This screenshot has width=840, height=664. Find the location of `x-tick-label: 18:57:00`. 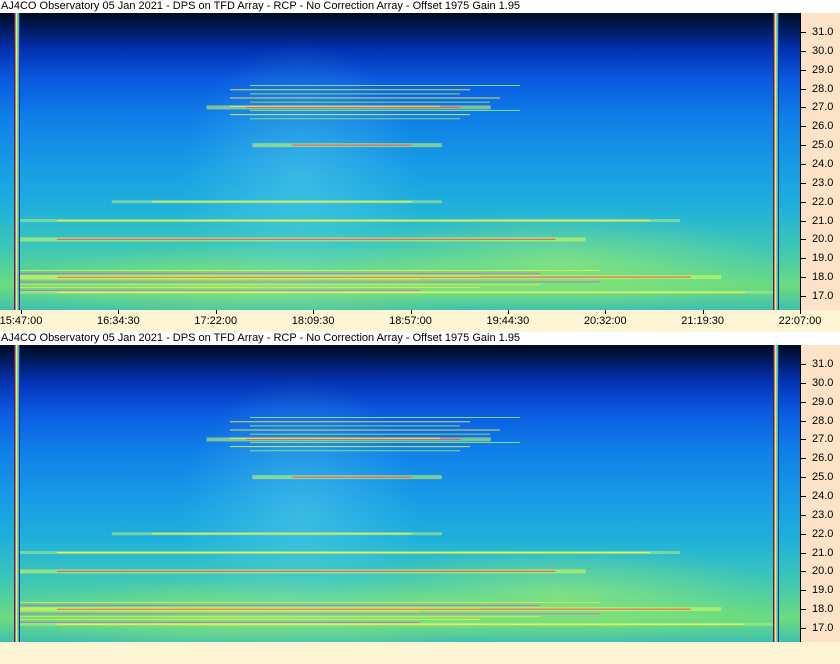

x-tick-label: 18:57:00 is located at coordinates (410, 321).